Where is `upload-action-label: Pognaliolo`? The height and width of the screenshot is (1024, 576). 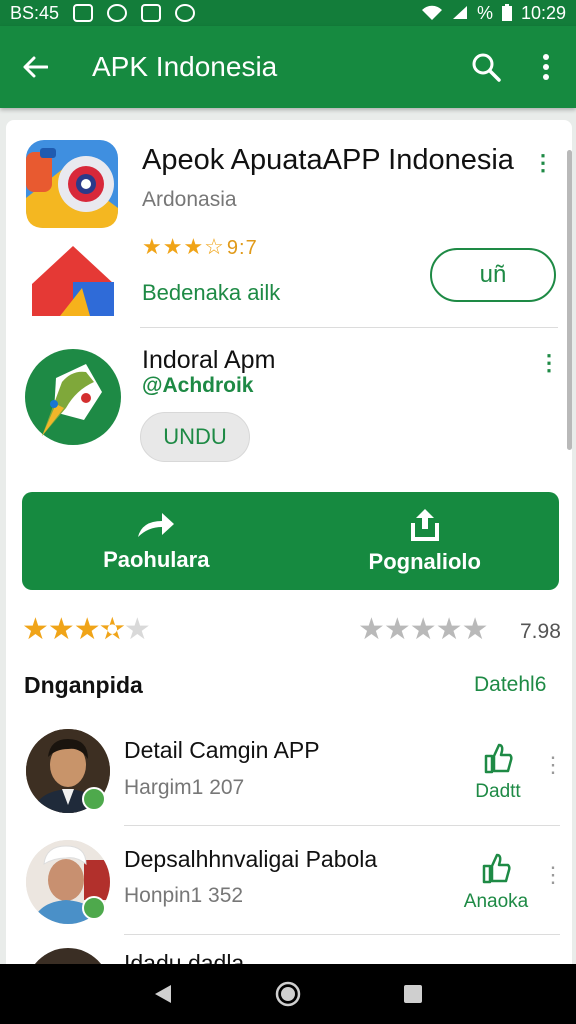
upload-action-label: Pognaliolo is located at coordinates (424, 561).